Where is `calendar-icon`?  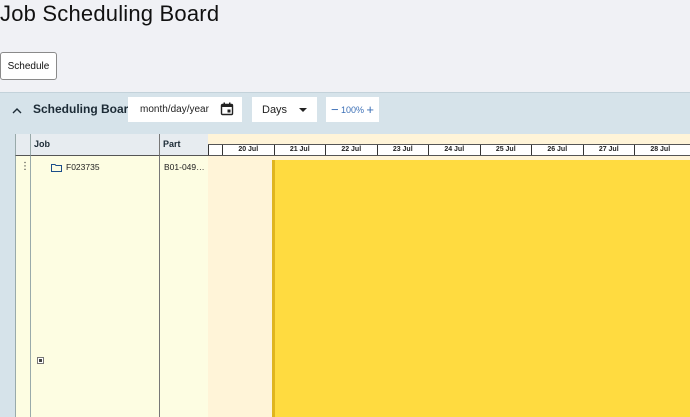
calendar-icon is located at coordinates (227, 109).